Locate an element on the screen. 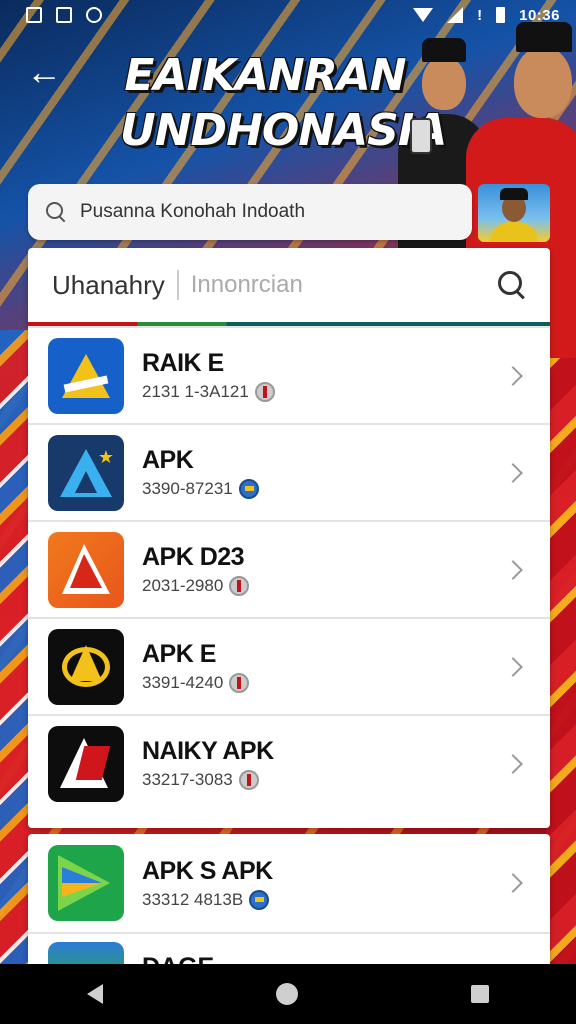 The image size is (576, 1024). list-header-title: Uhanahry is located at coordinates (108, 284).